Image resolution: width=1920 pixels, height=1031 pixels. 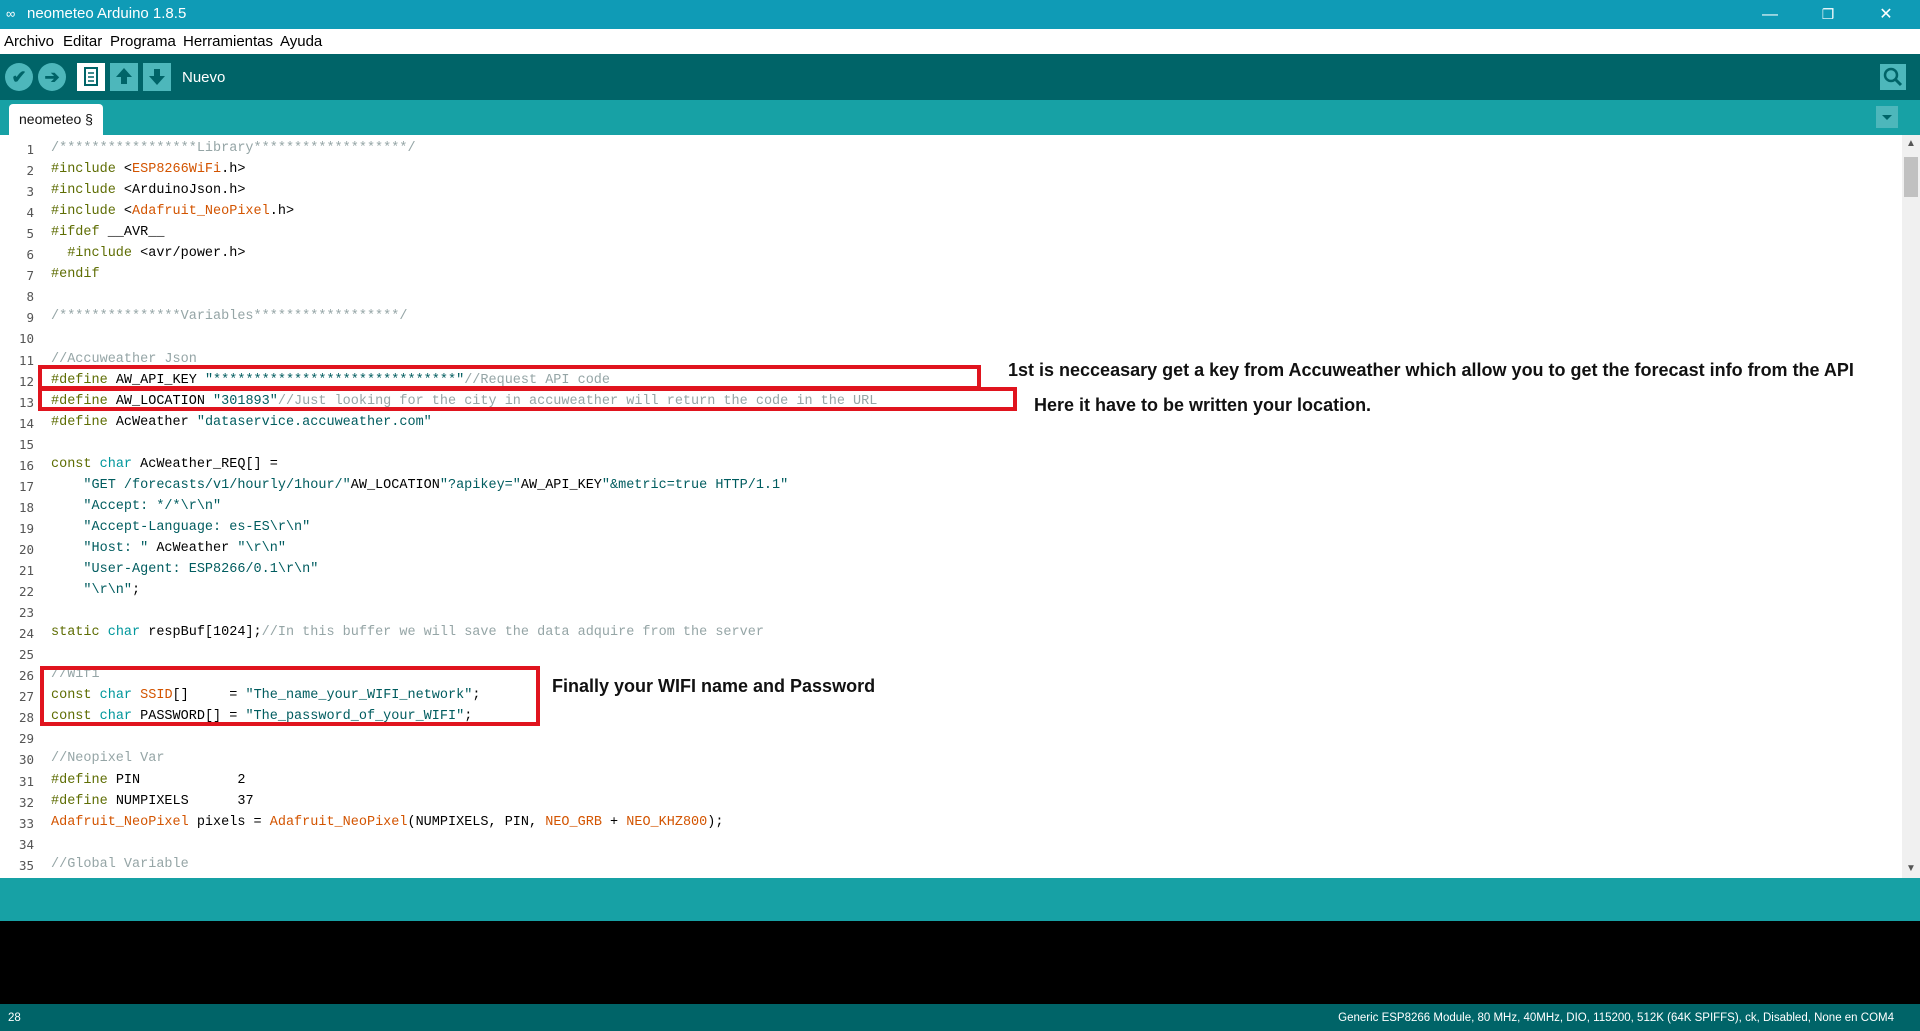 I want to click on line-number: 27, so click(x=26, y=697).